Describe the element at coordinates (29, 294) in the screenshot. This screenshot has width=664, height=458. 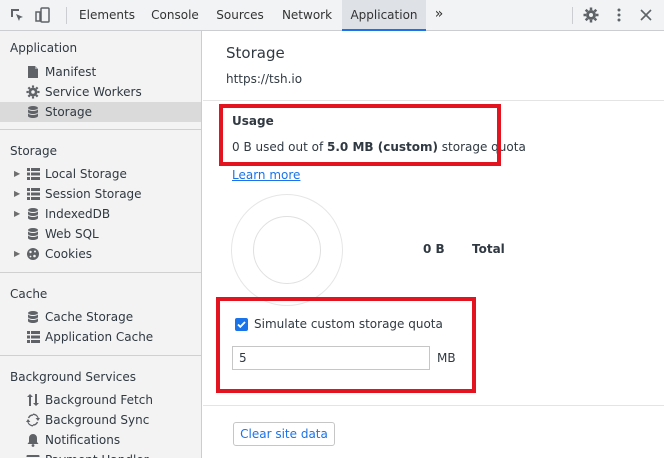
I see `sidebar-section-cache: Cache` at that location.